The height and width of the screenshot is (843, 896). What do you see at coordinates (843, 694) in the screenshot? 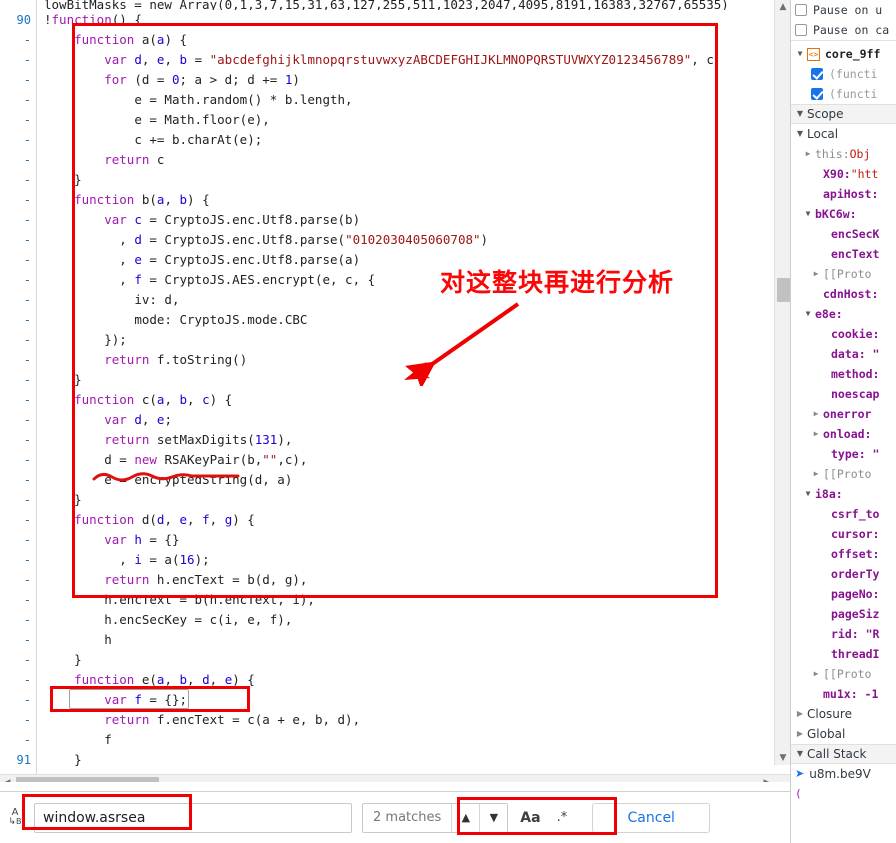
I see `scope-property-row: mu1x: -1` at bounding box center [843, 694].